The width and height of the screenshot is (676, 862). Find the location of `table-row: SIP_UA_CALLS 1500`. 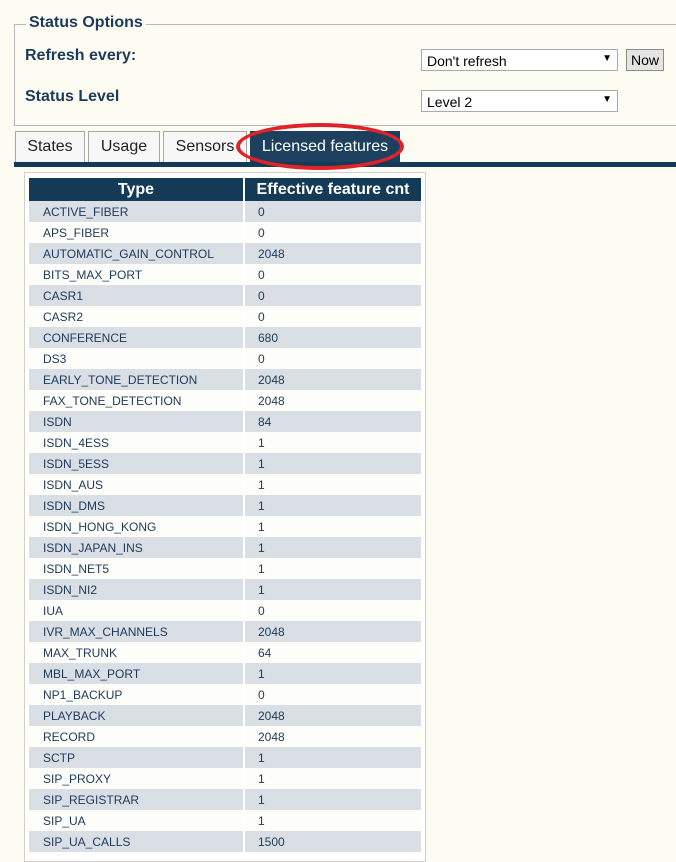

table-row: SIP_UA_CALLS 1500 is located at coordinates (225, 841).